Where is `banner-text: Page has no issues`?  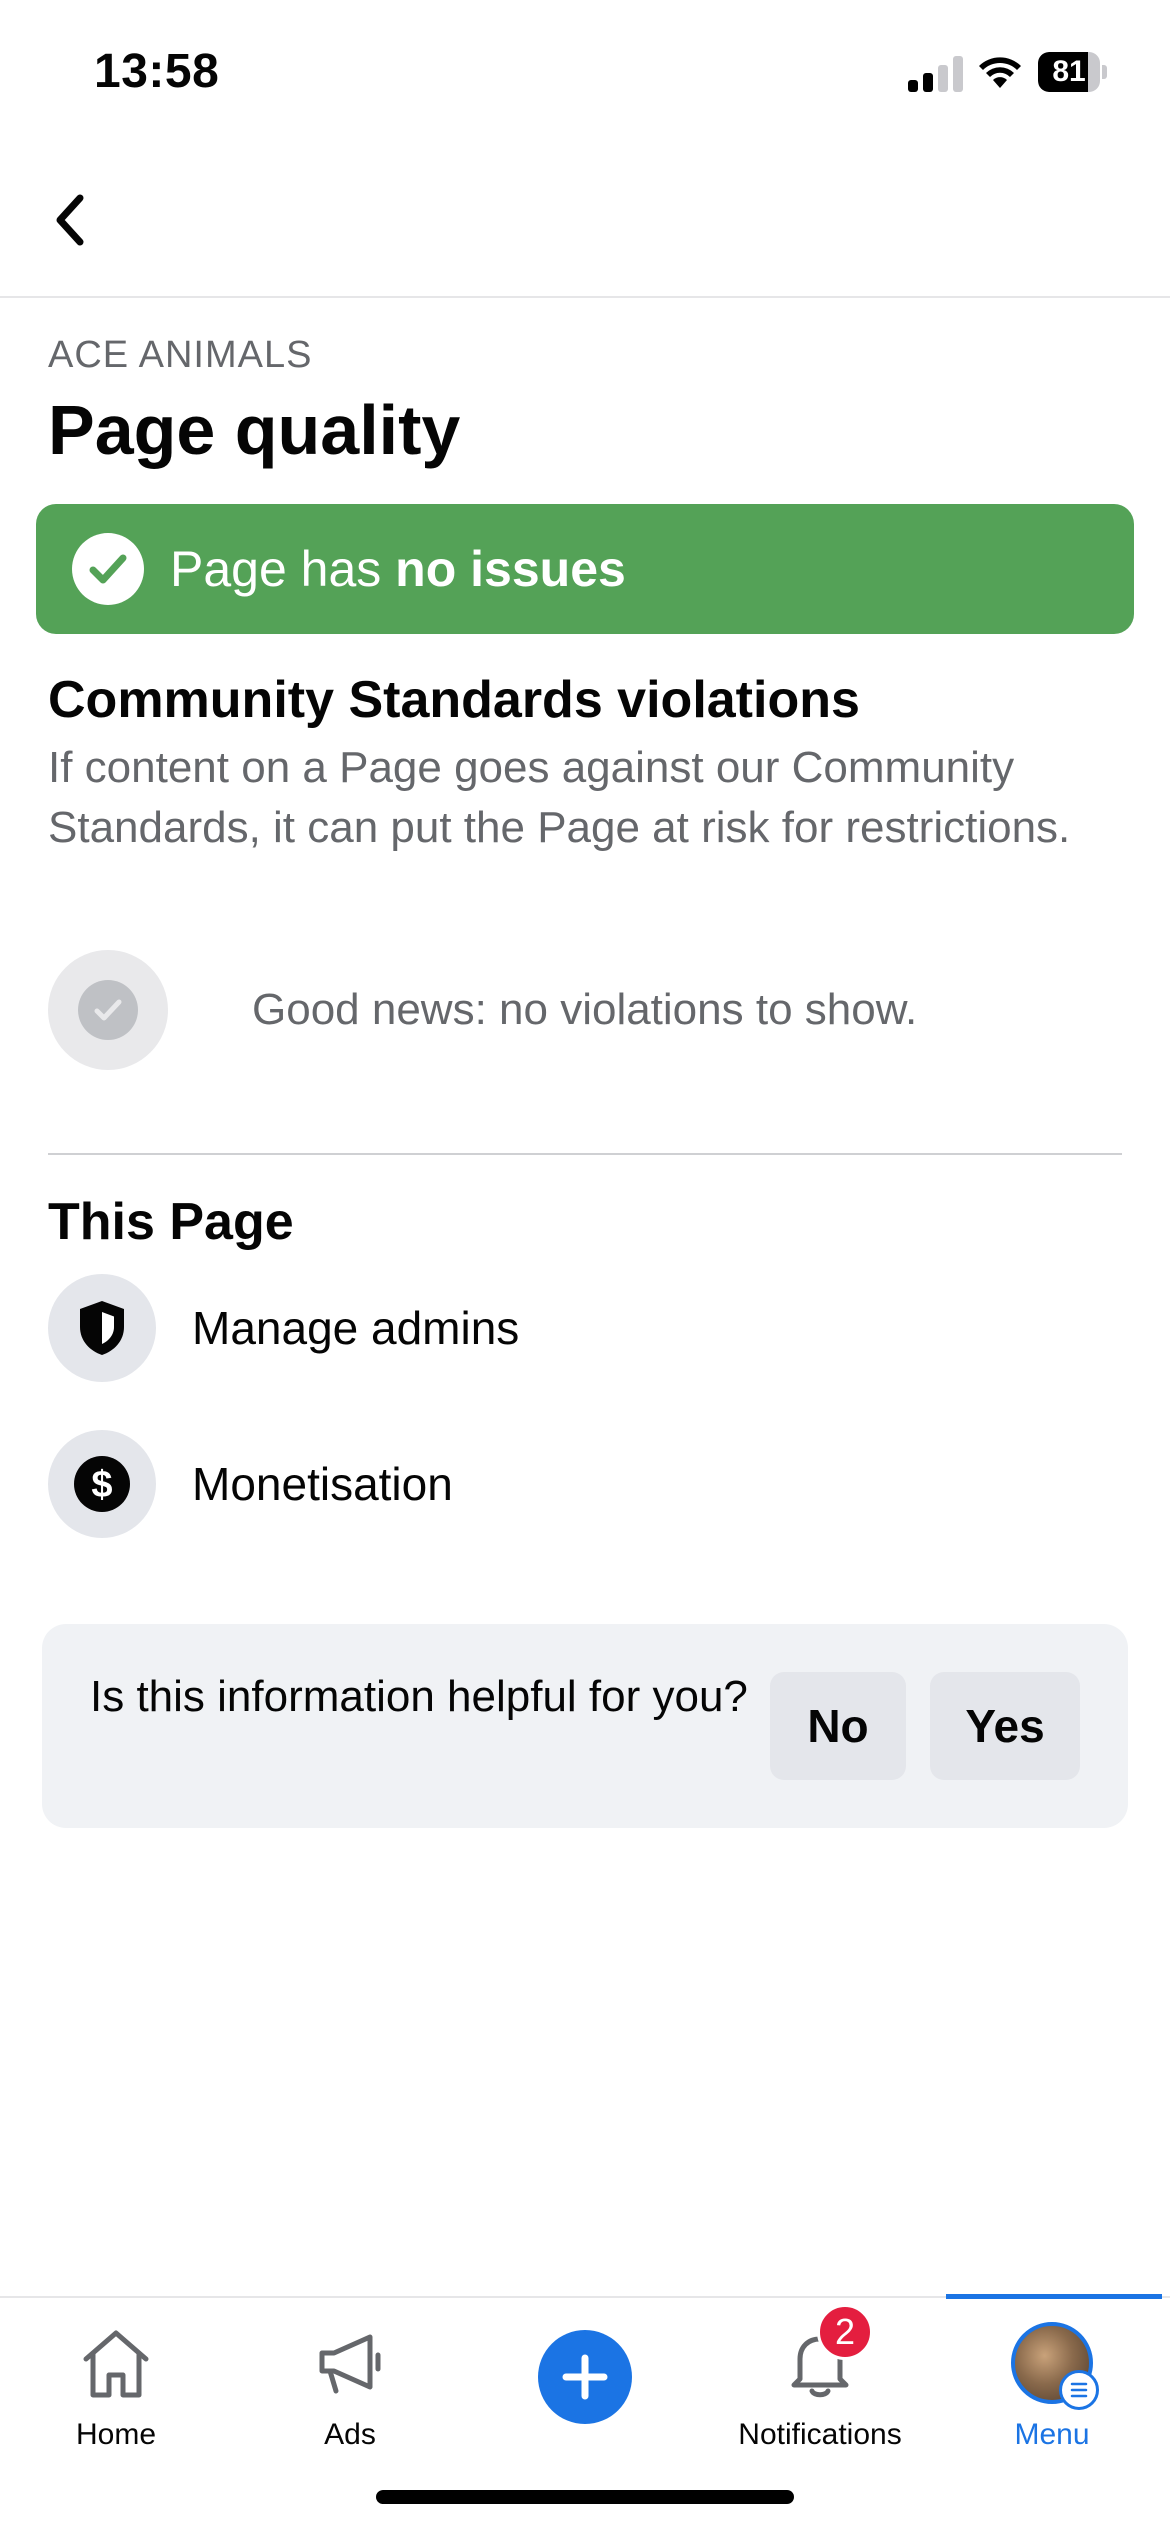 banner-text: Page has no issues is located at coordinates (398, 569).